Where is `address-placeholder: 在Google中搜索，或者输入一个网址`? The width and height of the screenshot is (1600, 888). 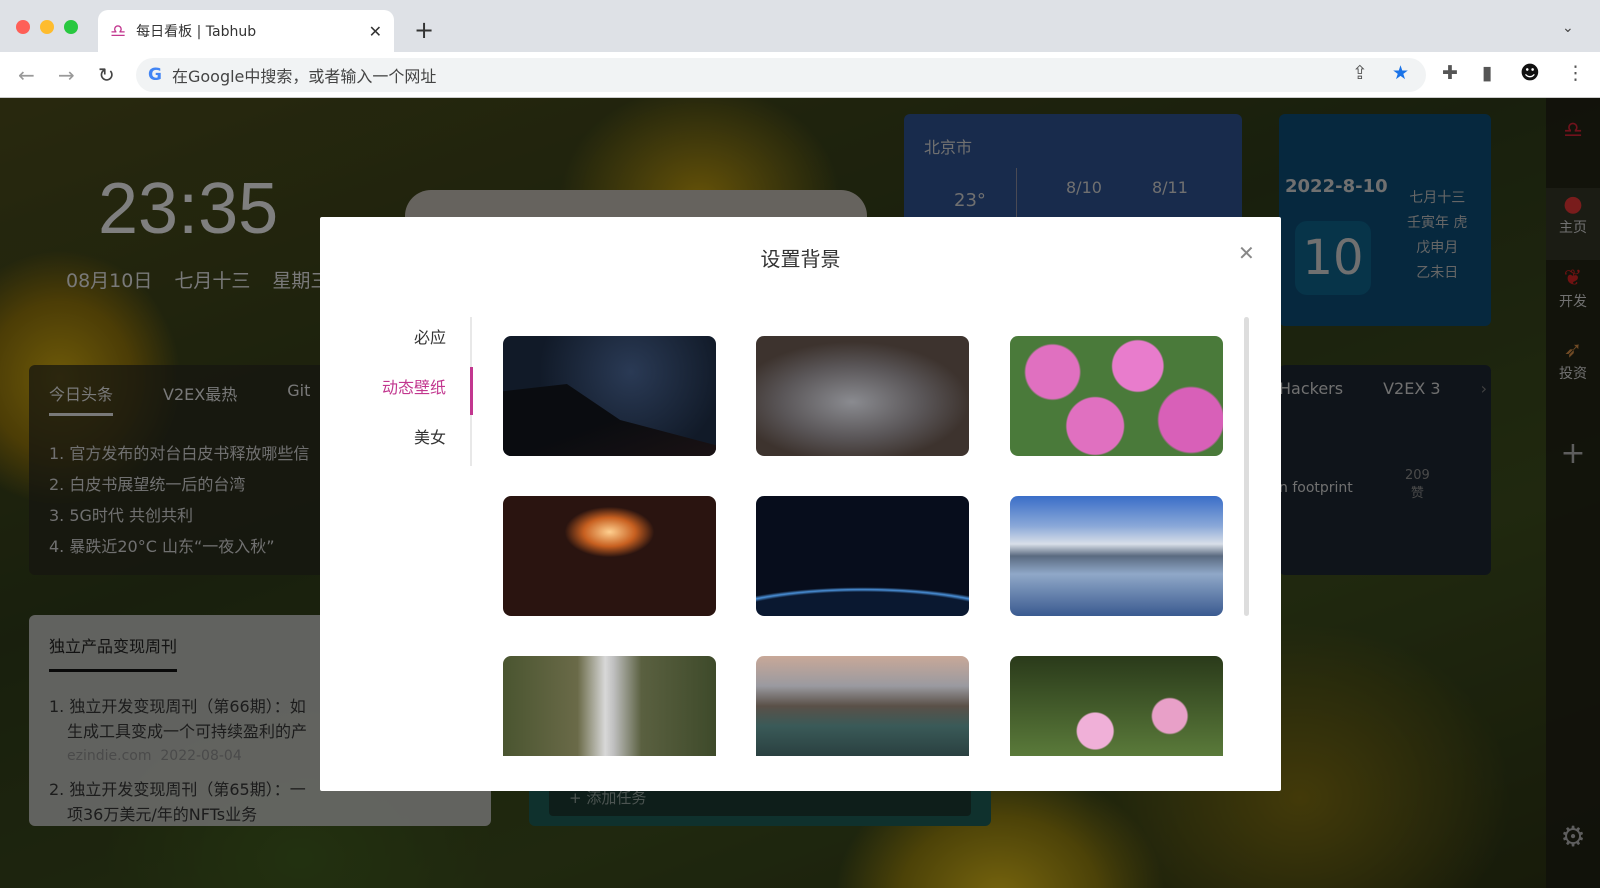
address-placeholder: 在Google中搜索，或者输入一个网址 is located at coordinates (304, 76).